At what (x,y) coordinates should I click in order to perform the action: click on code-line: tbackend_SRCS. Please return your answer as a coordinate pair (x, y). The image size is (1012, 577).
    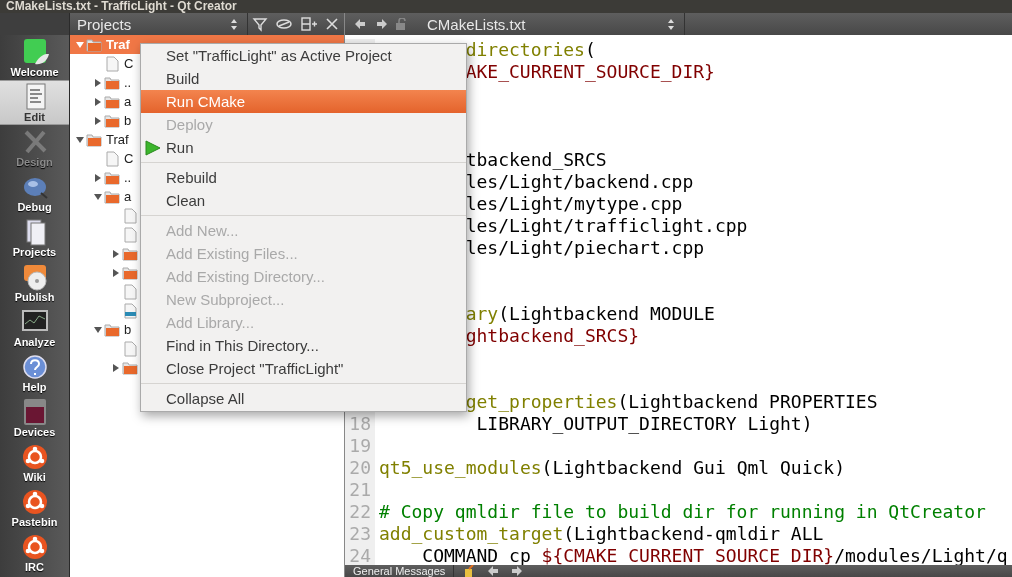
    Looking at the image, I should click on (535, 160).